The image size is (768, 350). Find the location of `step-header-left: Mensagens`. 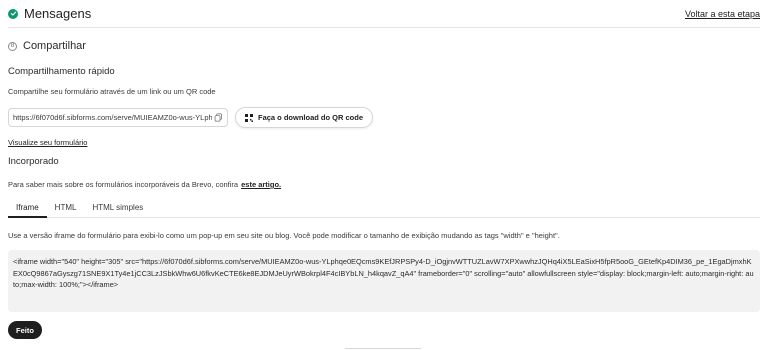

step-header-left: Mensagens is located at coordinates (49, 13).